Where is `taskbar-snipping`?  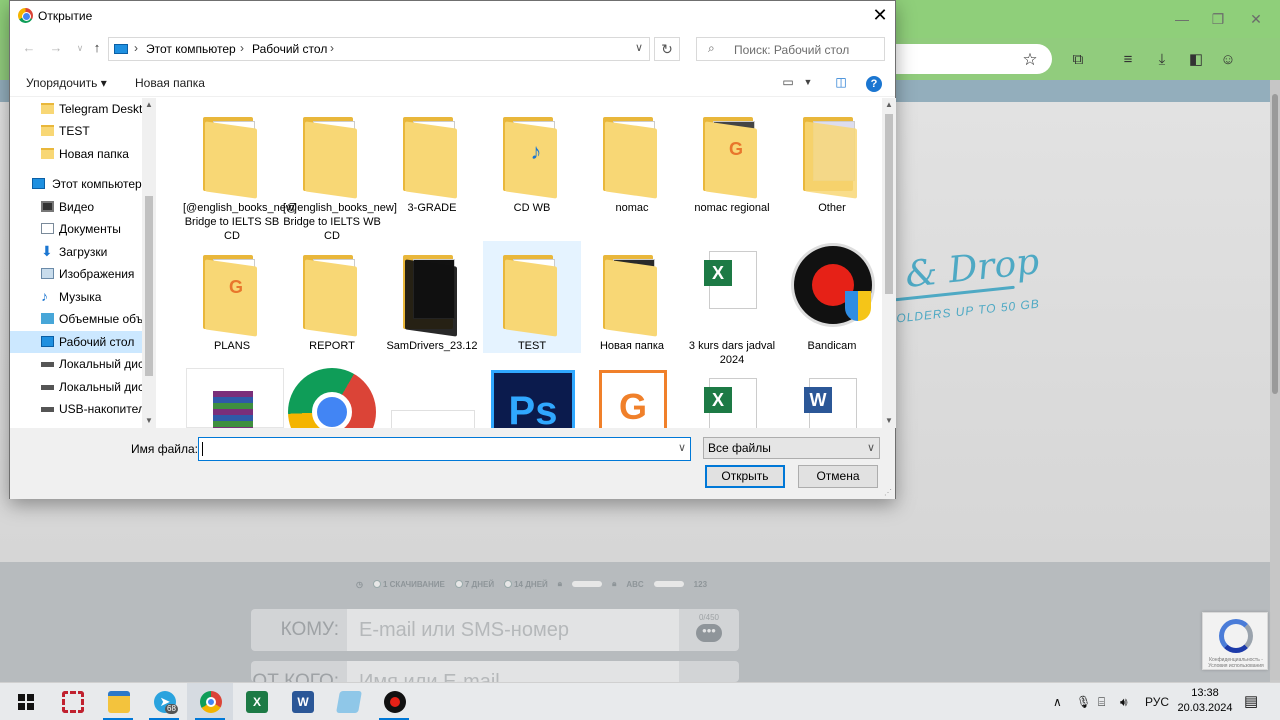 taskbar-snipping is located at coordinates (72, 701).